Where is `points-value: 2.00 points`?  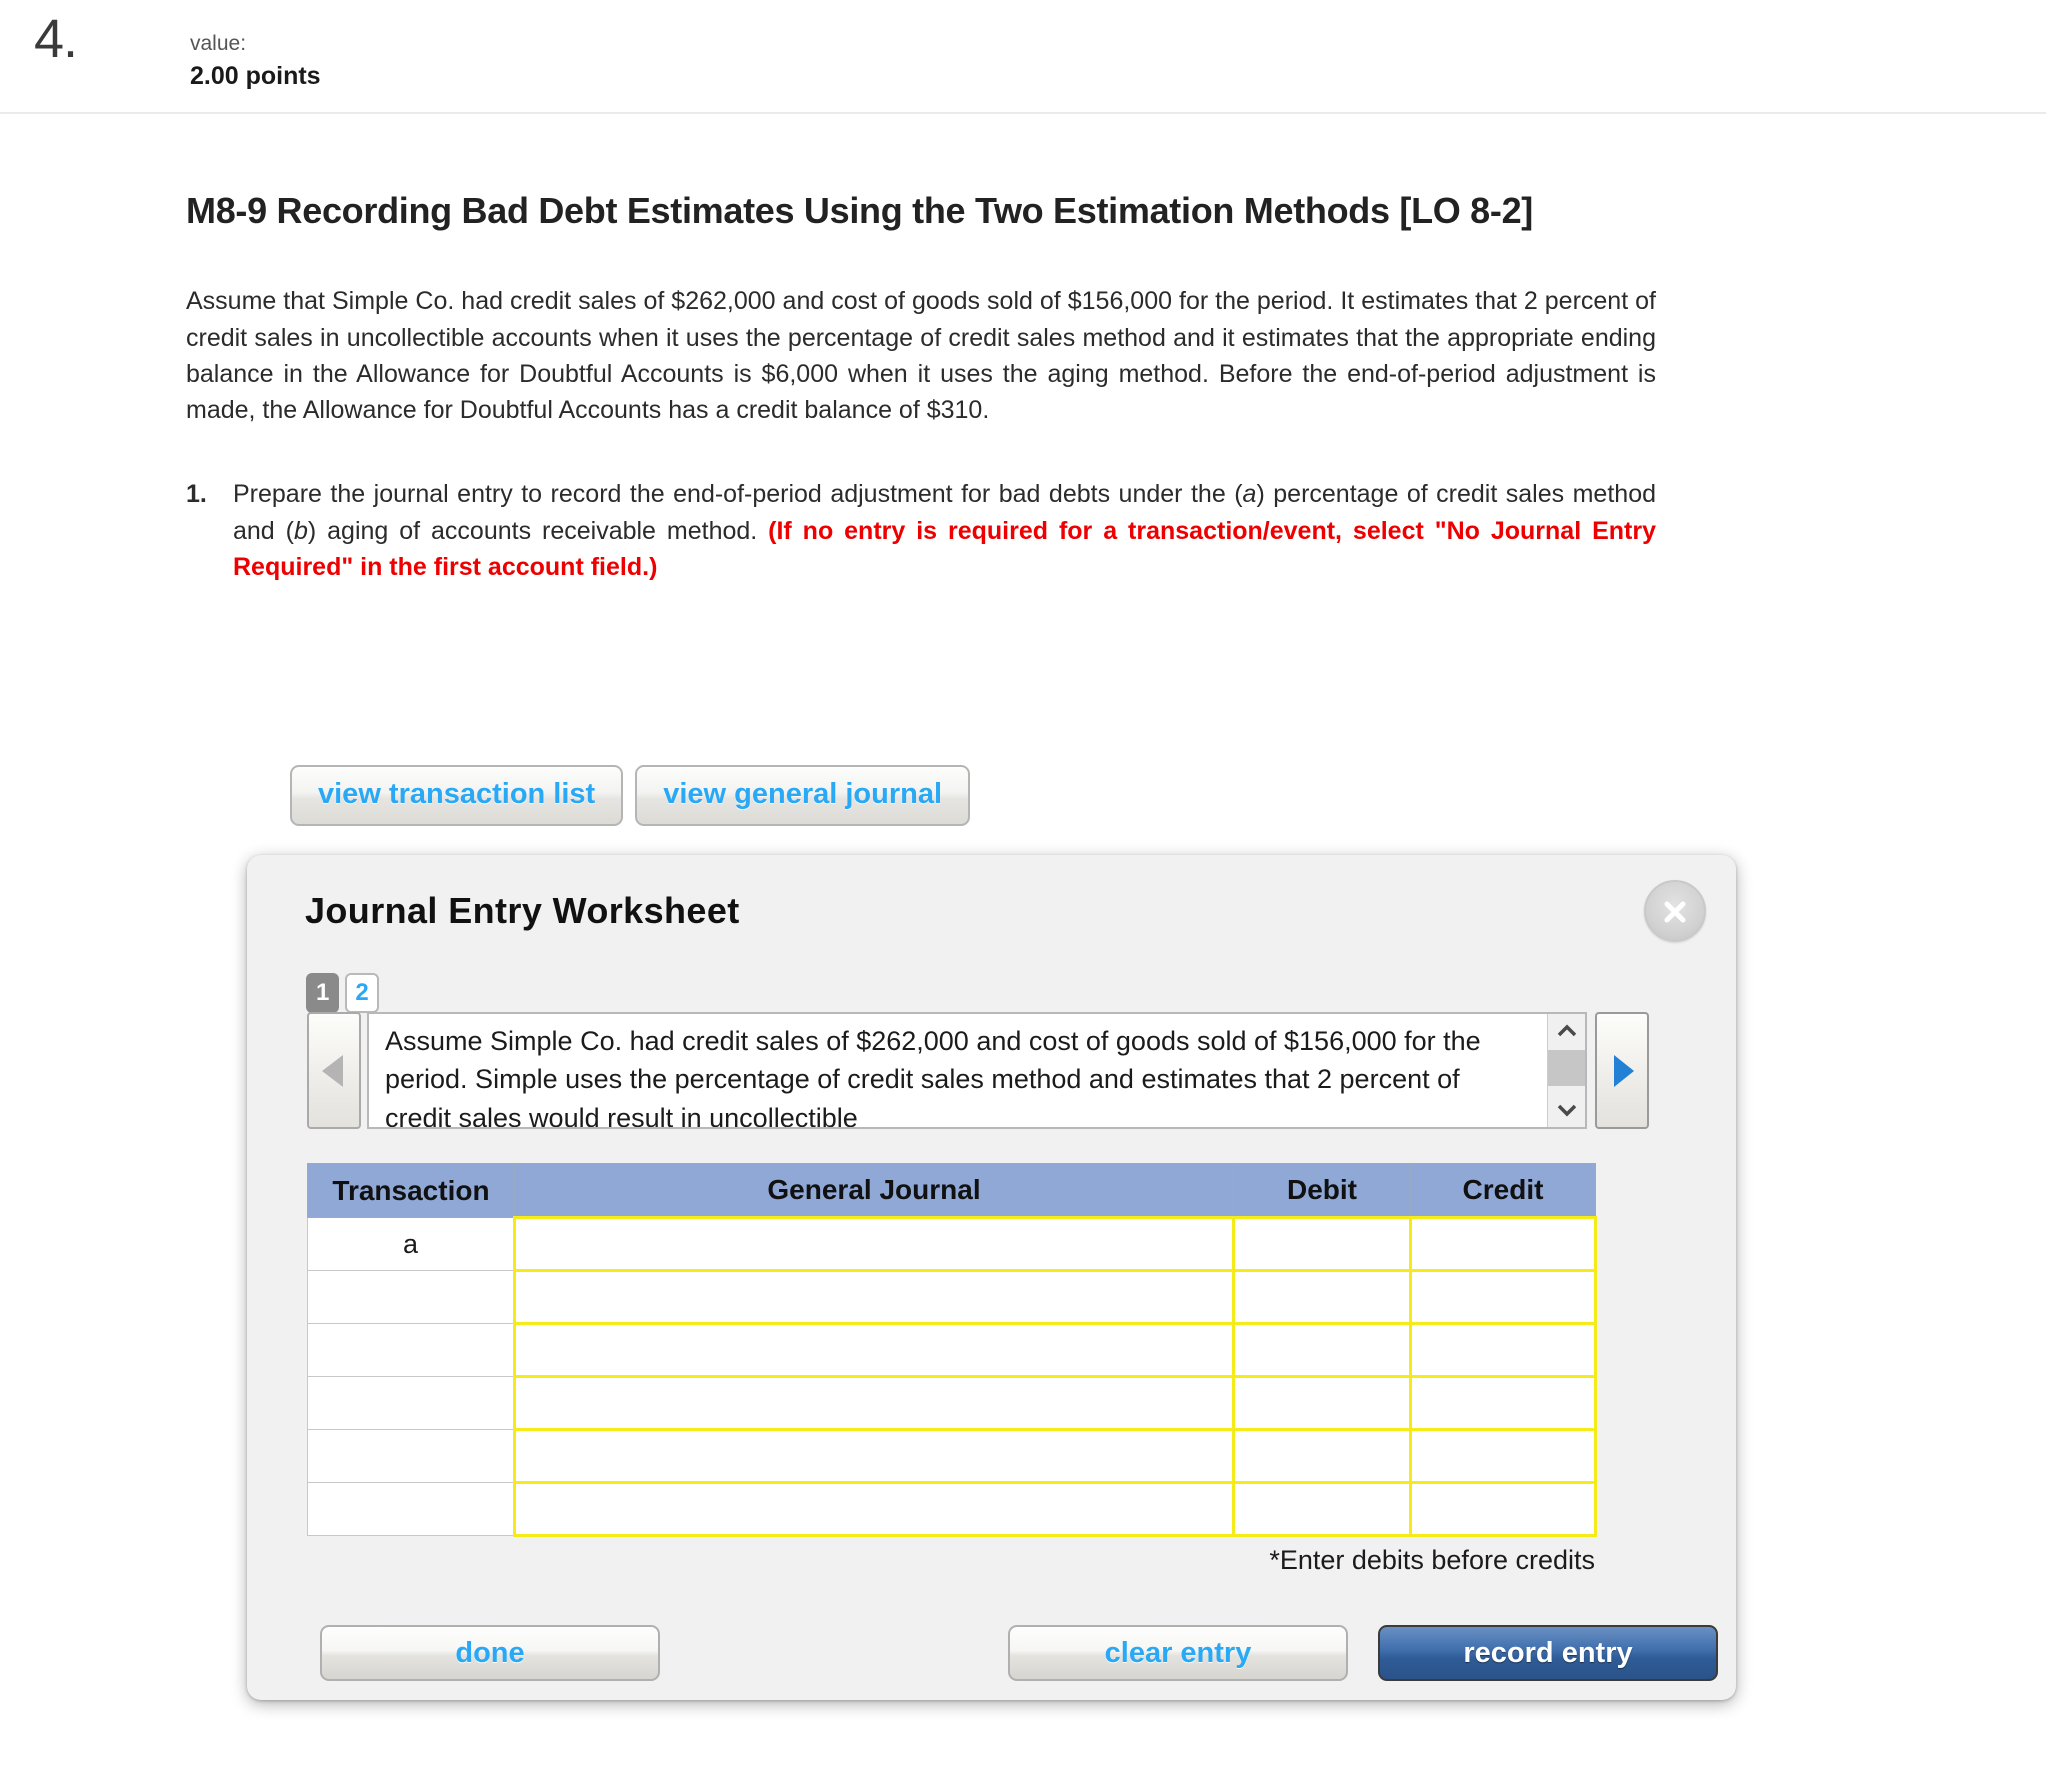
points-value: 2.00 points is located at coordinates (255, 76).